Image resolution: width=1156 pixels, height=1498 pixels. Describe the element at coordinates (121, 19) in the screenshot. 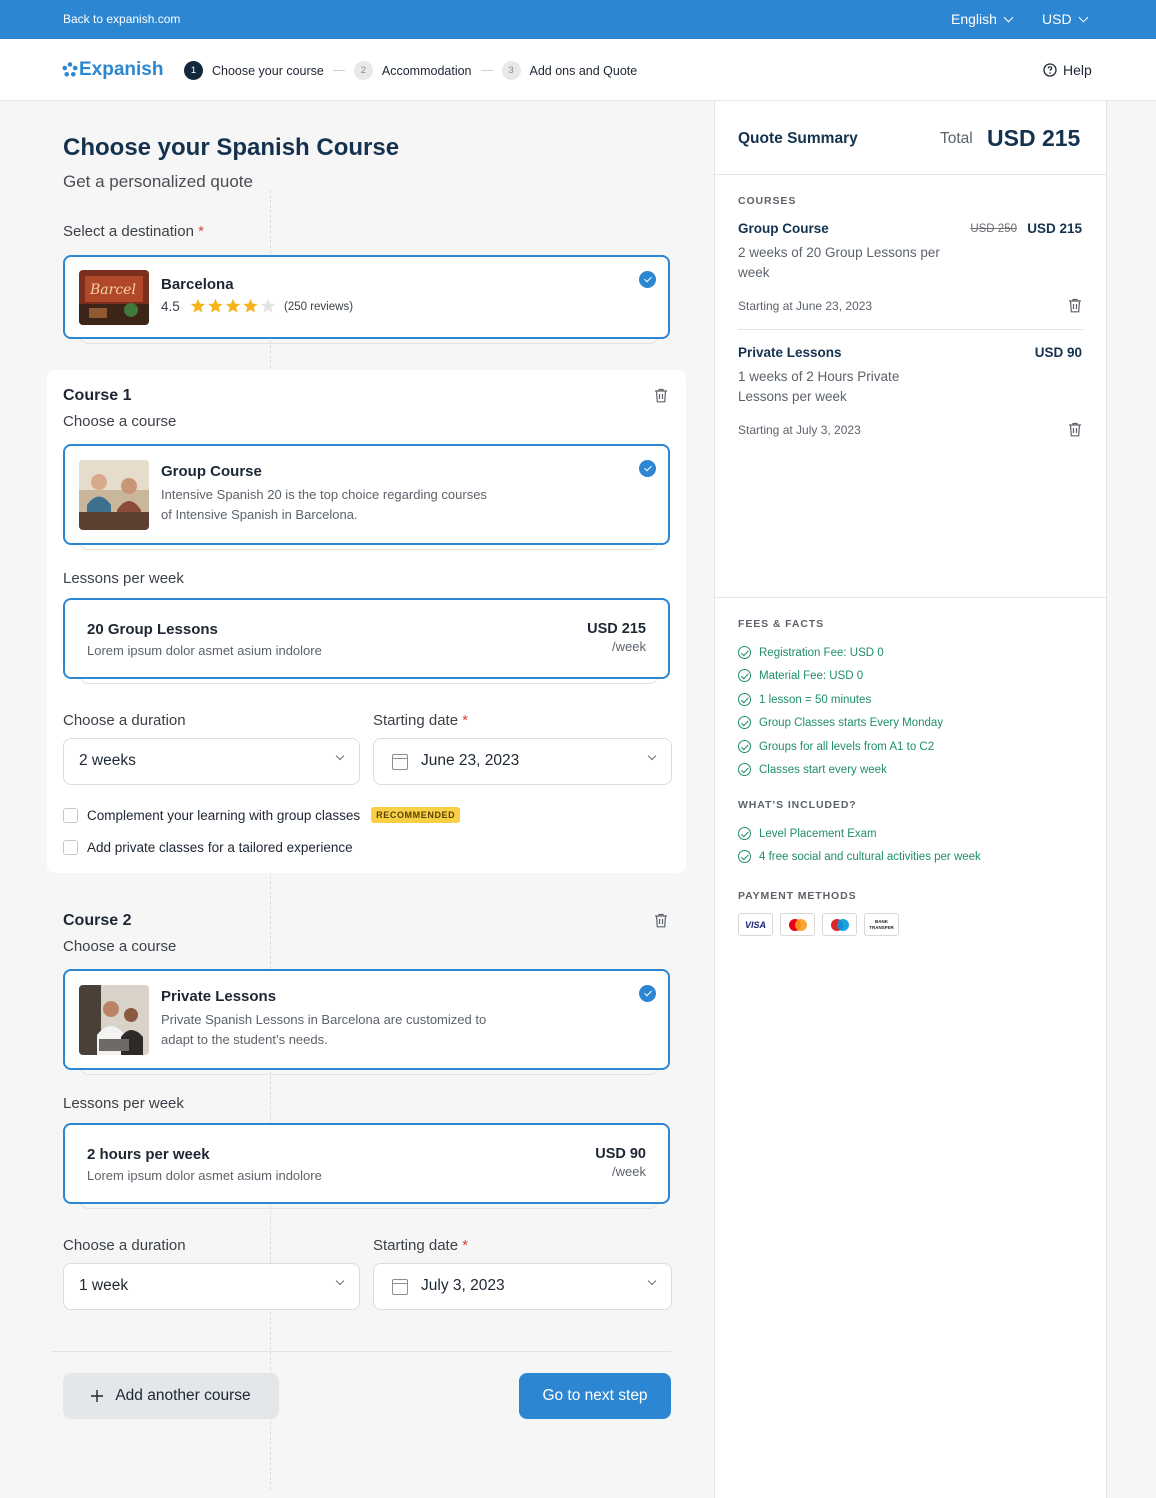

I see `back-link: Back to expanish.com` at that location.